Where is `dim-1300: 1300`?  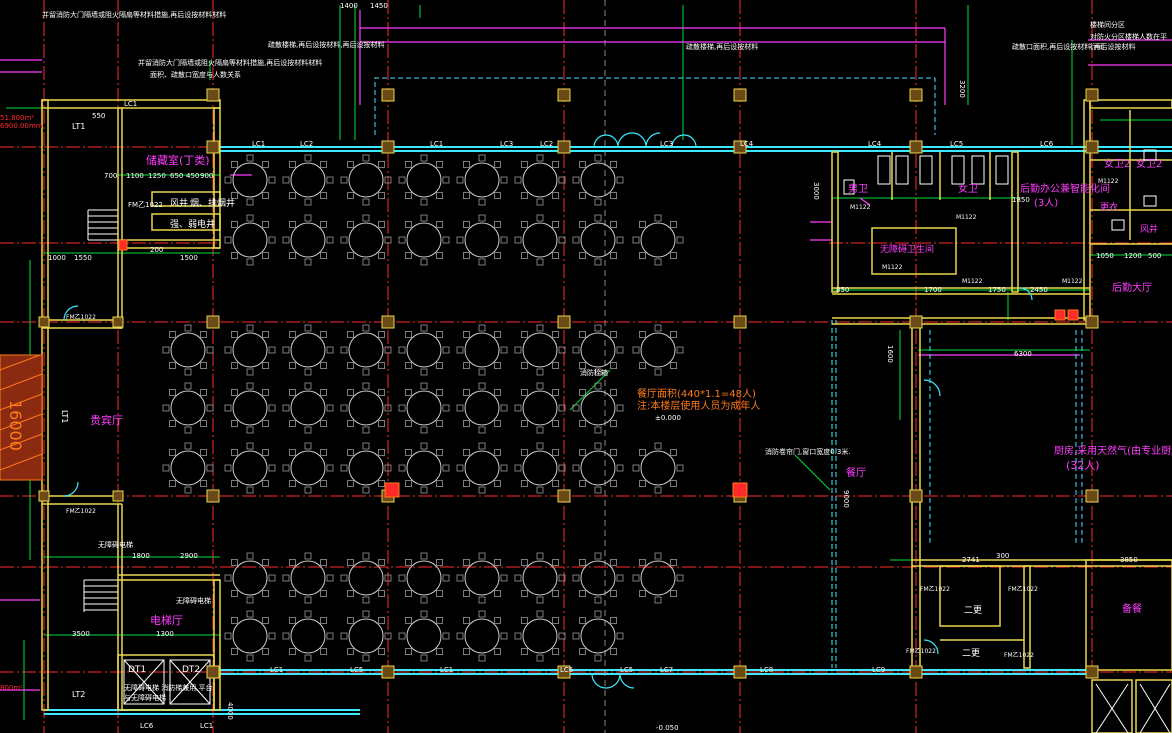 dim-1300: 1300 is located at coordinates (165, 634).